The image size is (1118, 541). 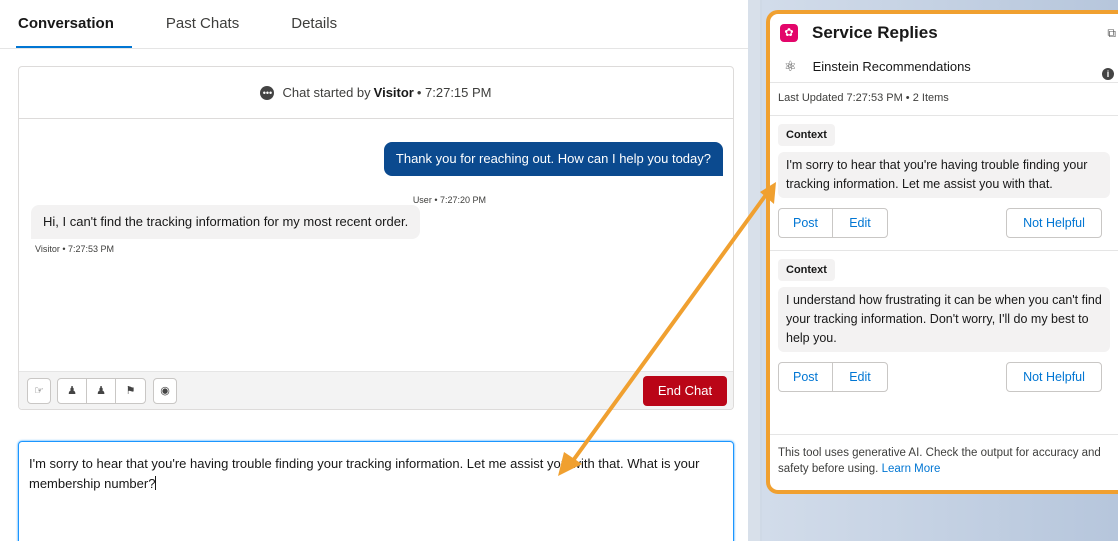 I want to click on toolbar-button-group: ♟ ♟ ⚑, so click(x=101, y=391).